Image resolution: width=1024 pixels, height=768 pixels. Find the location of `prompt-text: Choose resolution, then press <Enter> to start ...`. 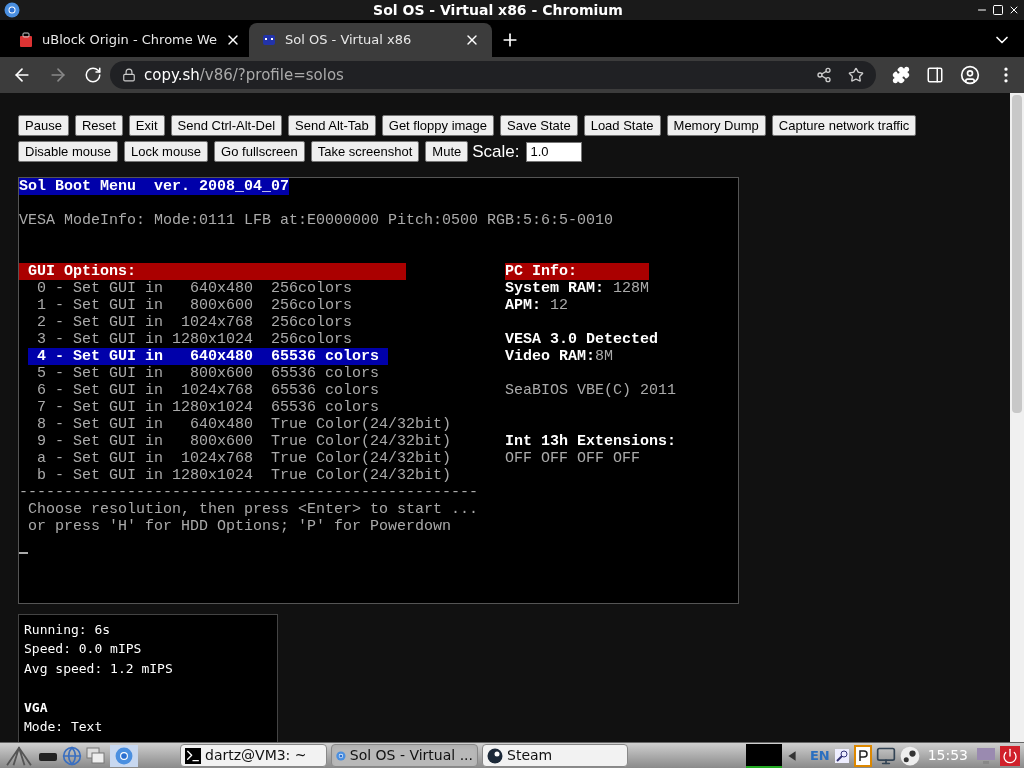

prompt-text: Choose resolution, then press <Enter> to start ... is located at coordinates (253, 509).